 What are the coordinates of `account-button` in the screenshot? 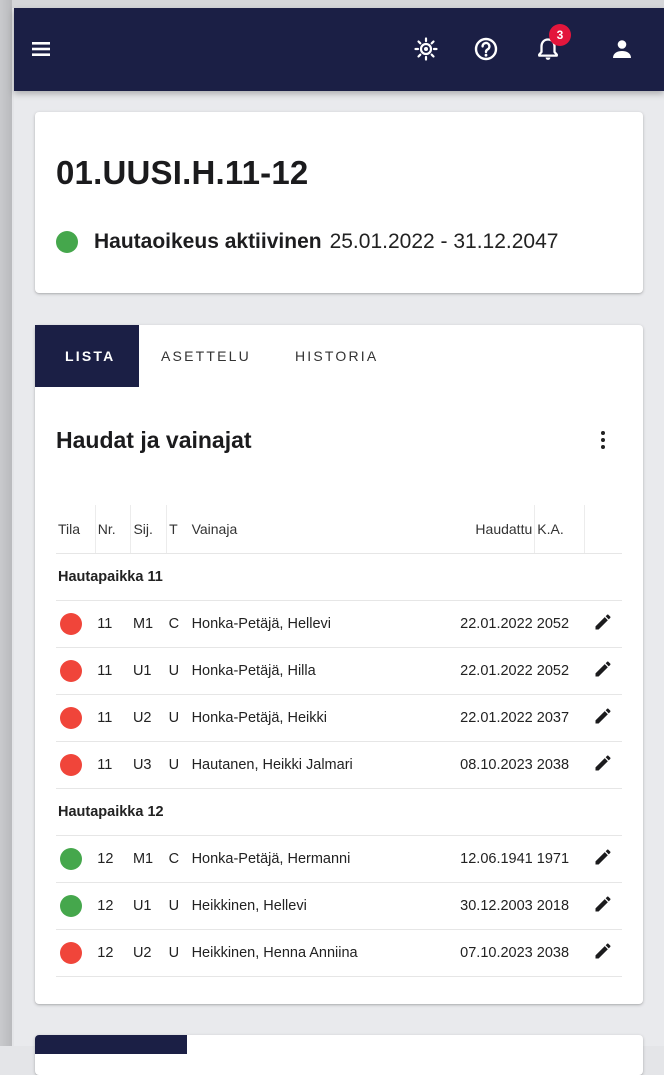 It's located at (622, 49).